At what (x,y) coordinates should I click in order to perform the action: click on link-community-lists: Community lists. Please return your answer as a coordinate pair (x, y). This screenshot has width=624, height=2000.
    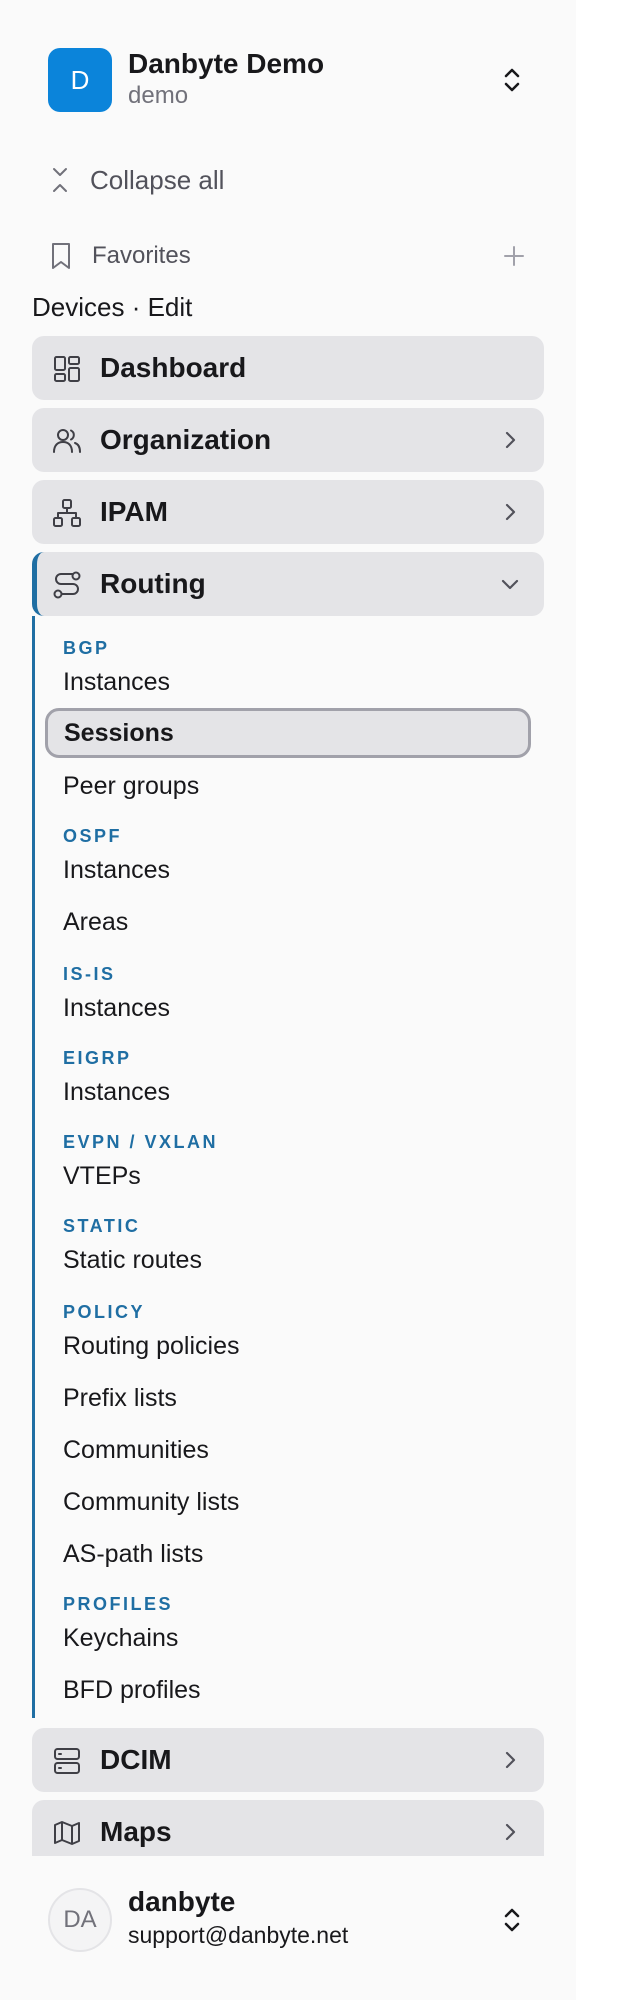
    Looking at the image, I should click on (151, 1502).